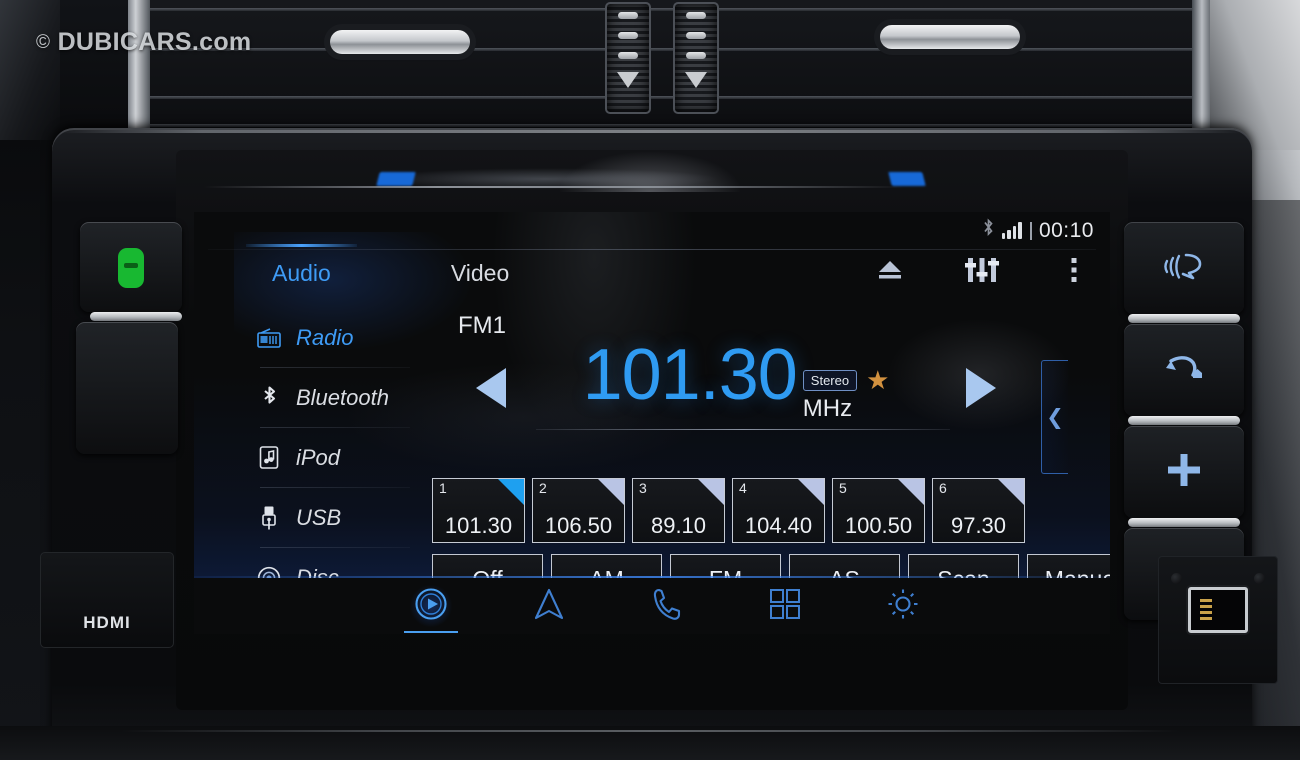 The height and width of the screenshot is (760, 1300). I want to click on overflow-menu-icon, so click(1074, 270).